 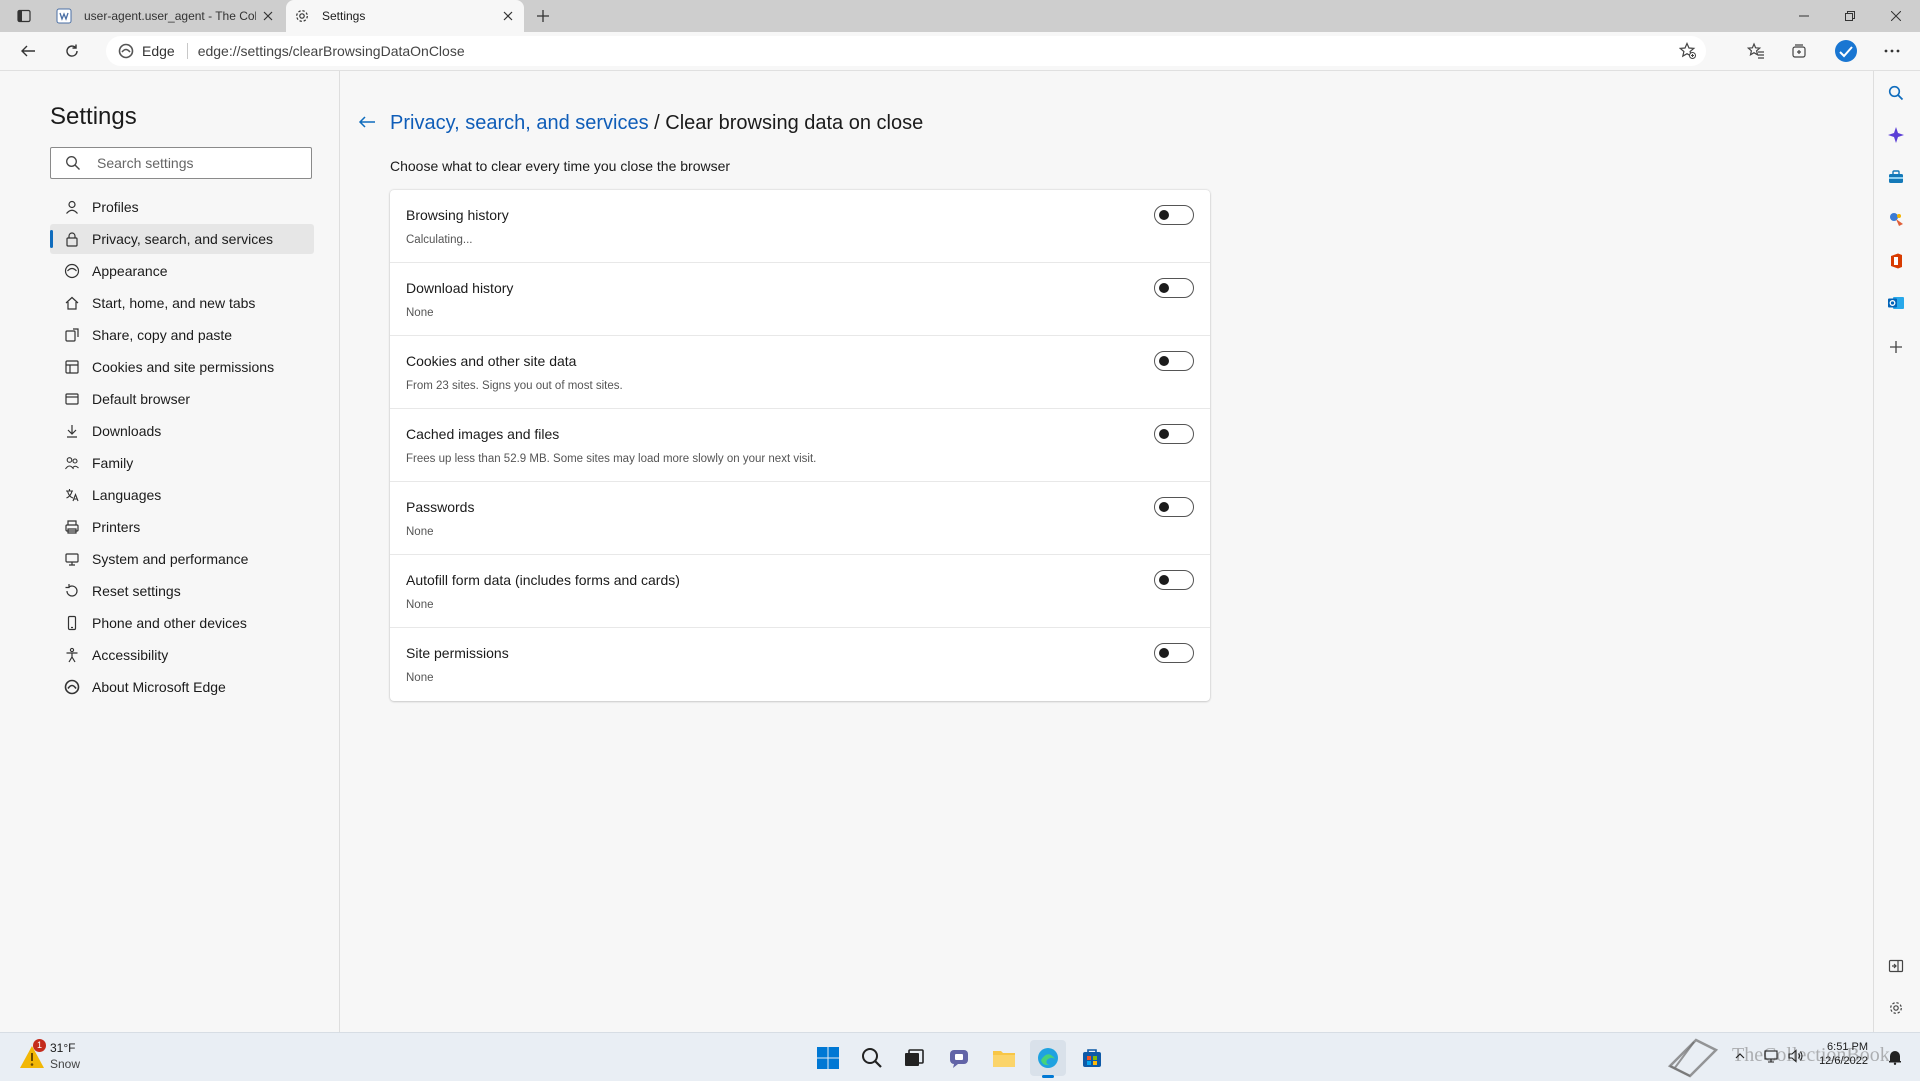 I want to click on refresh-icon, so click(x=72, y=50).